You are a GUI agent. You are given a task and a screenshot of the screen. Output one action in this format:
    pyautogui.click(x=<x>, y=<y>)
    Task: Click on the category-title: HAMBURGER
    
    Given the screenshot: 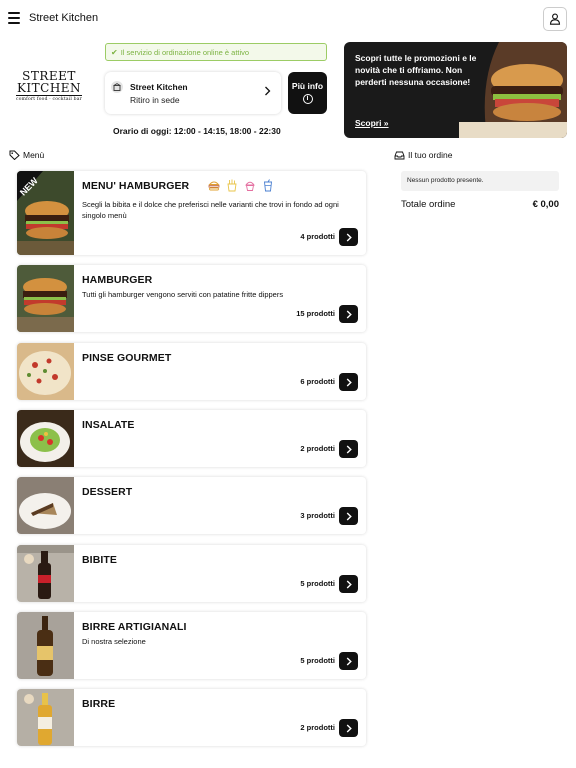 What is the action you would take?
    pyautogui.click(x=117, y=280)
    